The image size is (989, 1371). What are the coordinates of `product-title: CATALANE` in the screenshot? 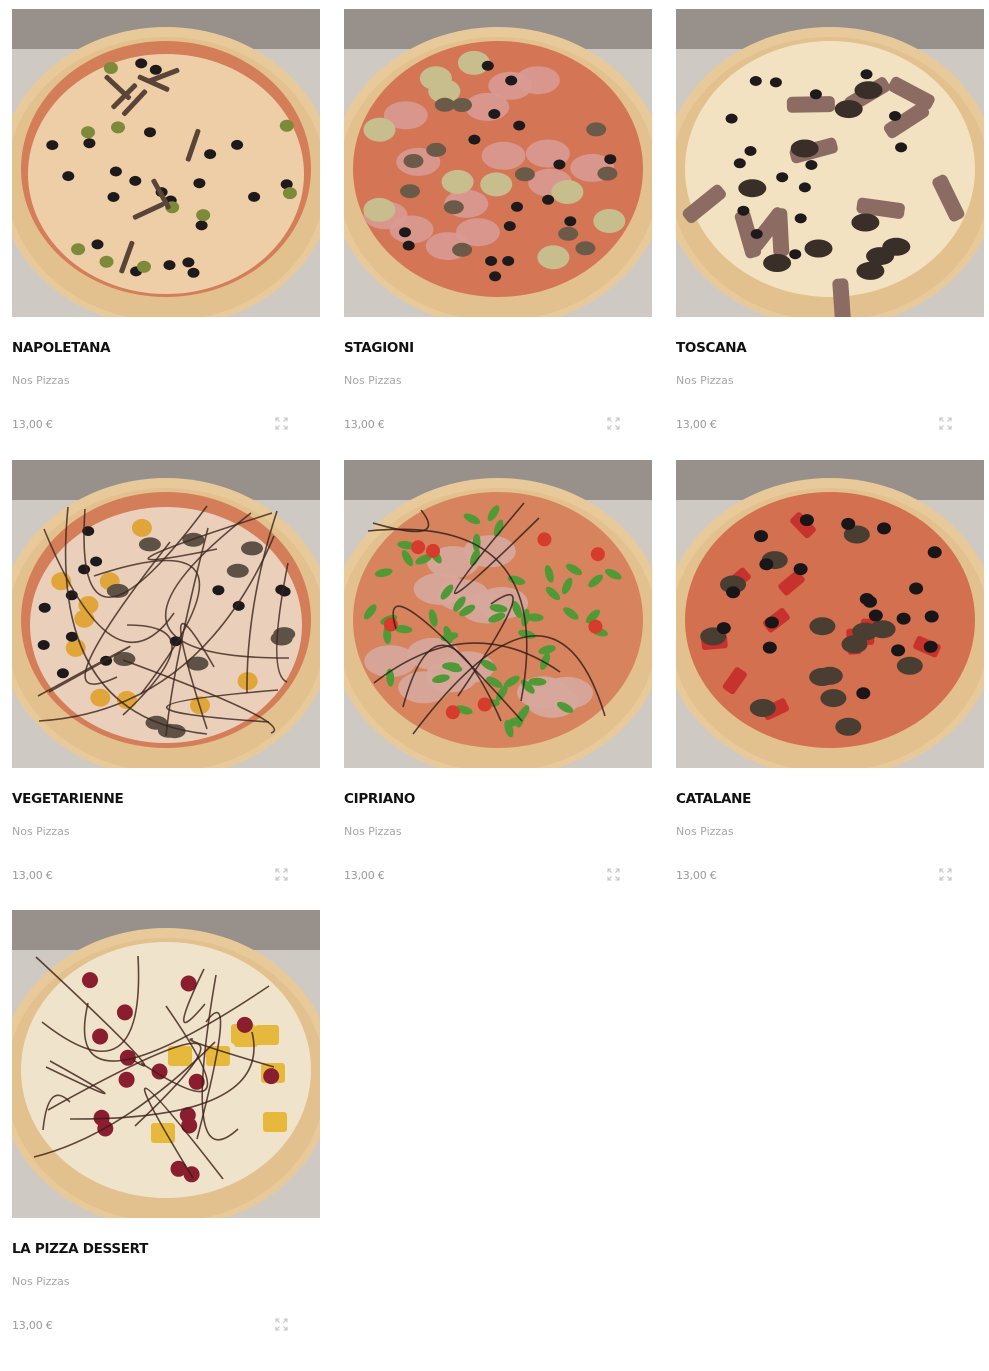 It's located at (713, 799).